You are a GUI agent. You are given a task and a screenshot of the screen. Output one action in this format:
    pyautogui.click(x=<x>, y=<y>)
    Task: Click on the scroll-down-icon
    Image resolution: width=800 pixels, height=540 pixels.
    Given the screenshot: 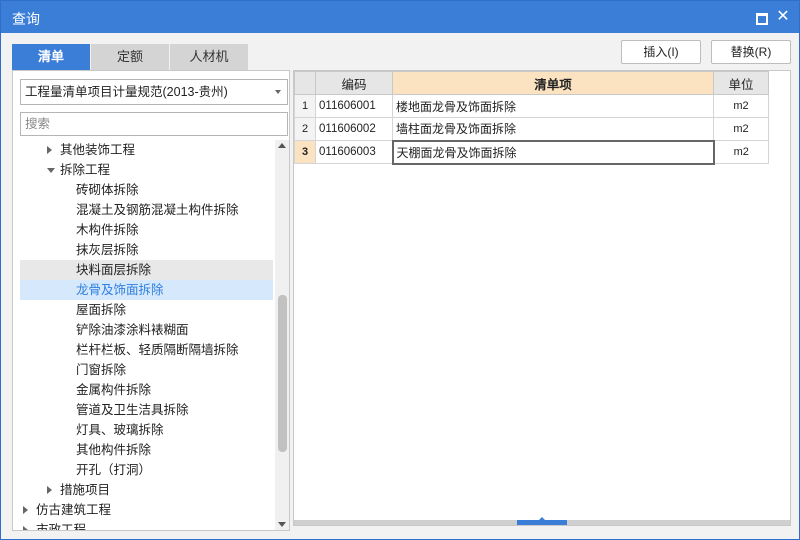 What is the action you would take?
    pyautogui.click(x=282, y=524)
    